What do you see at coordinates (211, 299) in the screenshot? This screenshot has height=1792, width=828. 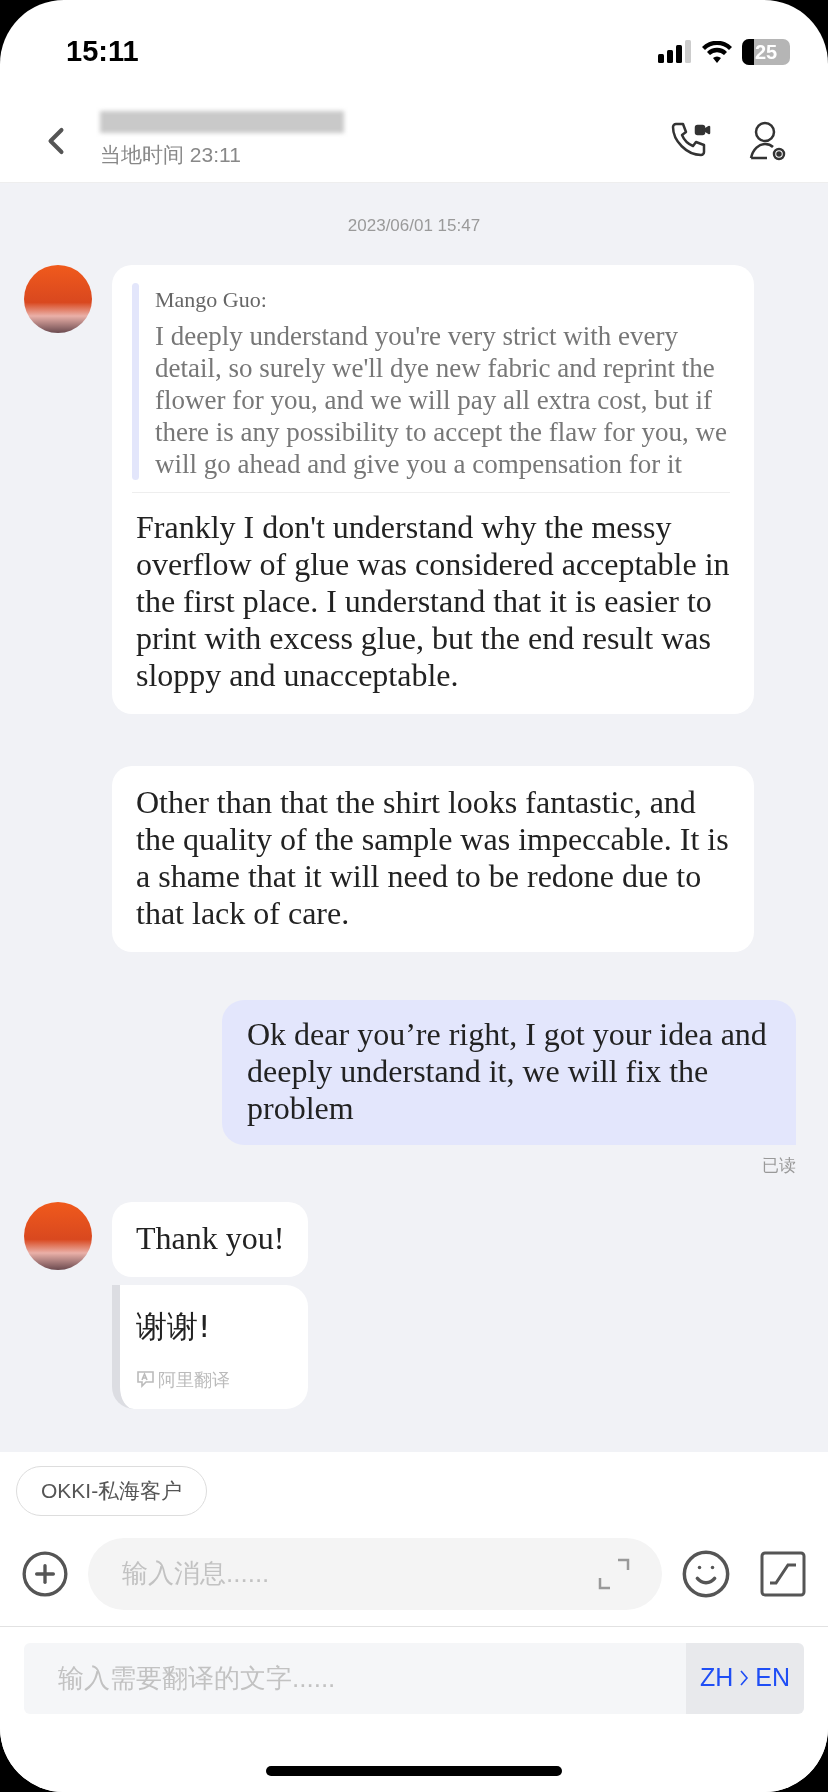 I see `quote-author: Mango Guo:` at bounding box center [211, 299].